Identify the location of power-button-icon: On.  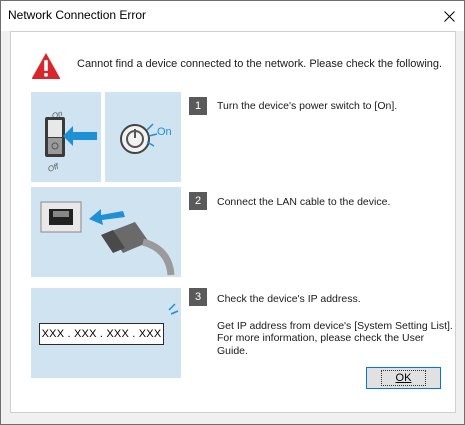
(146, 138).